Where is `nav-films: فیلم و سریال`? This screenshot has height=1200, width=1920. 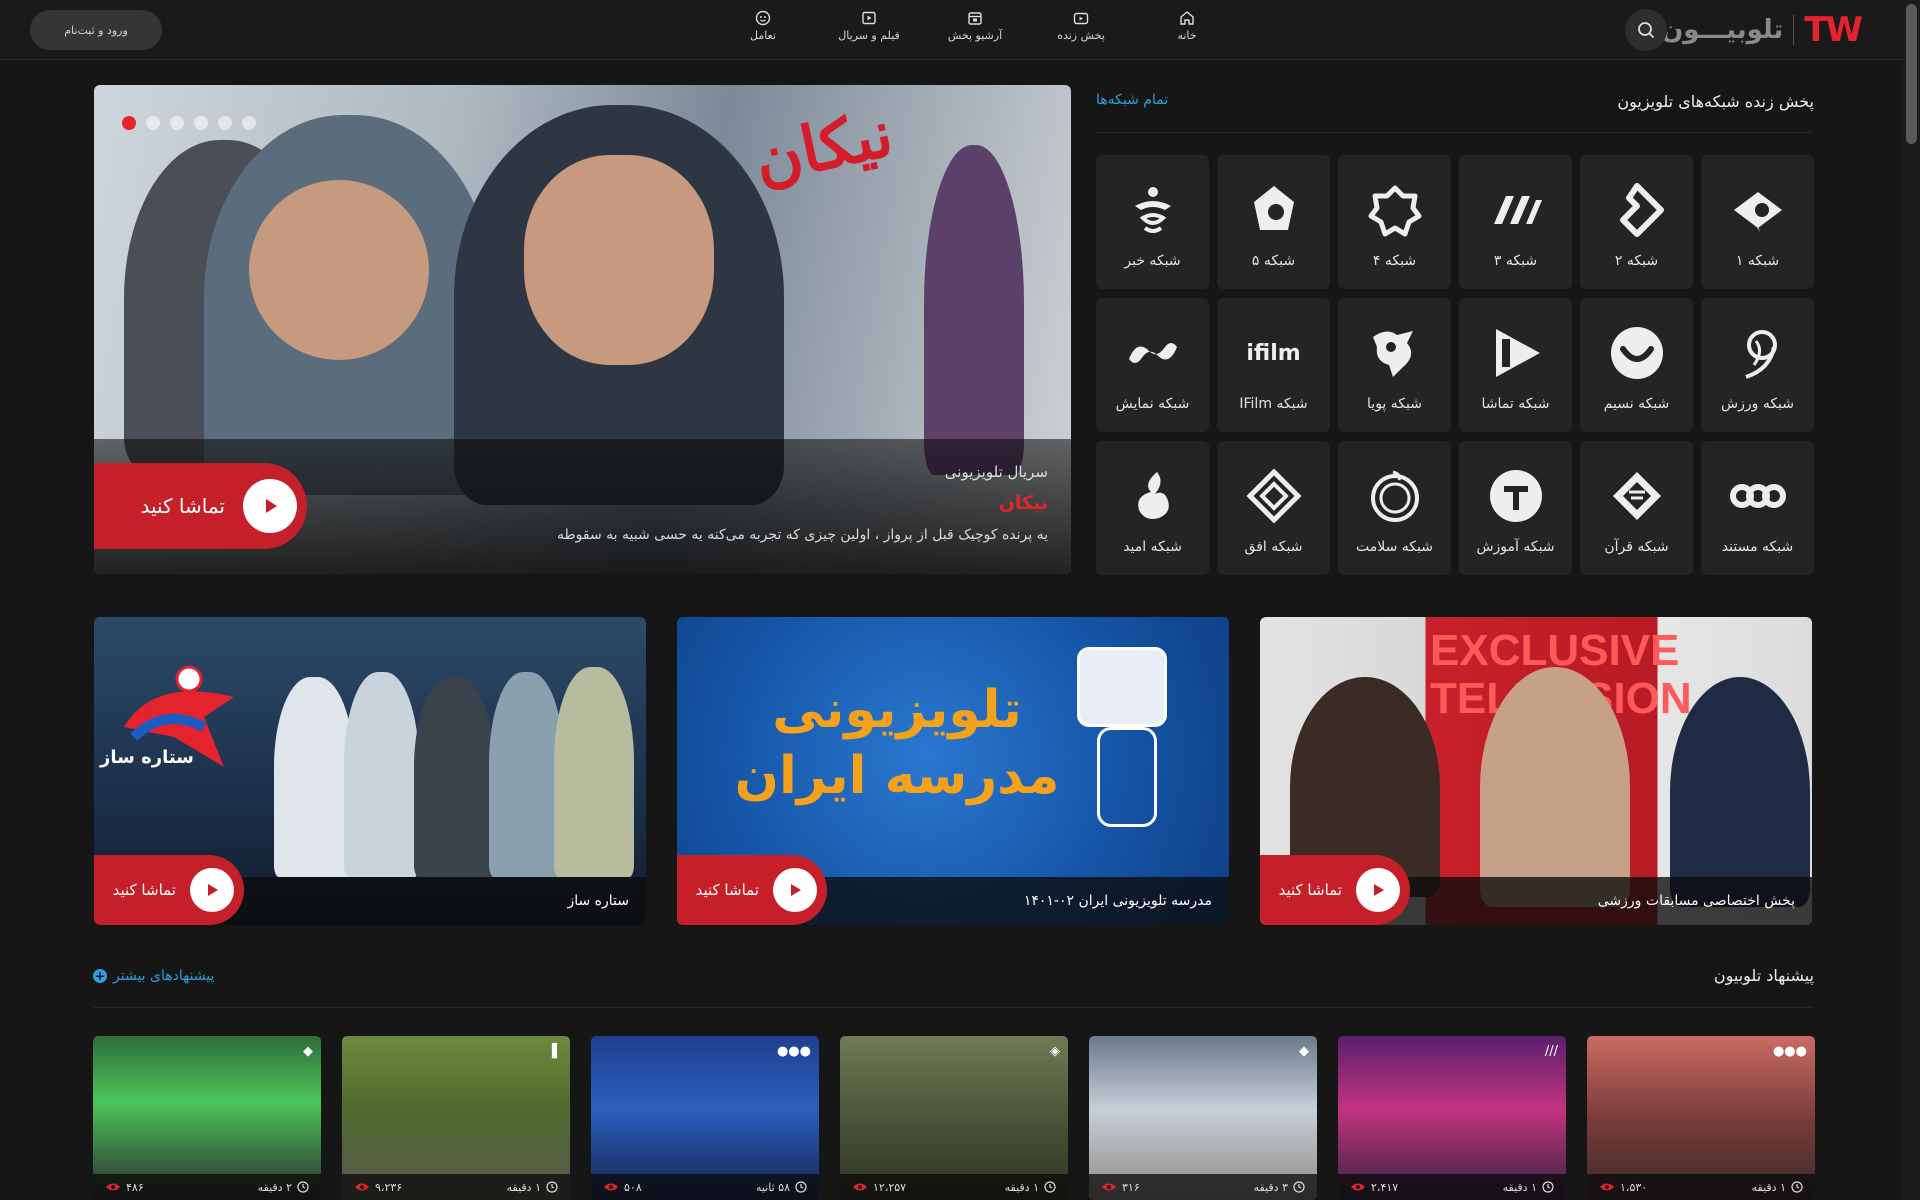 nav-films: فیلم و سریال is located at coordinates (869, 26).